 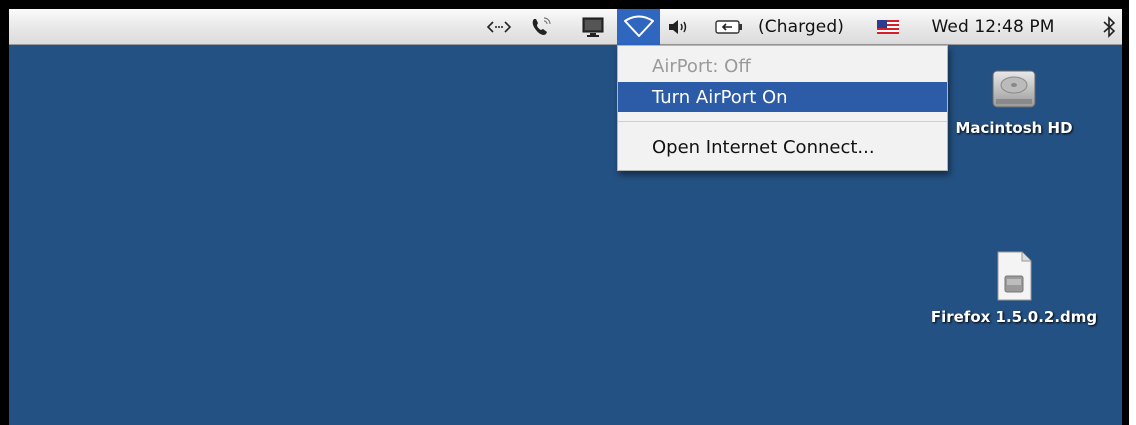 What do you see at coordinates (801, 27) in the screenshot?
I see `battery-status-label: (Charged)` at bounding box center [801, 27].